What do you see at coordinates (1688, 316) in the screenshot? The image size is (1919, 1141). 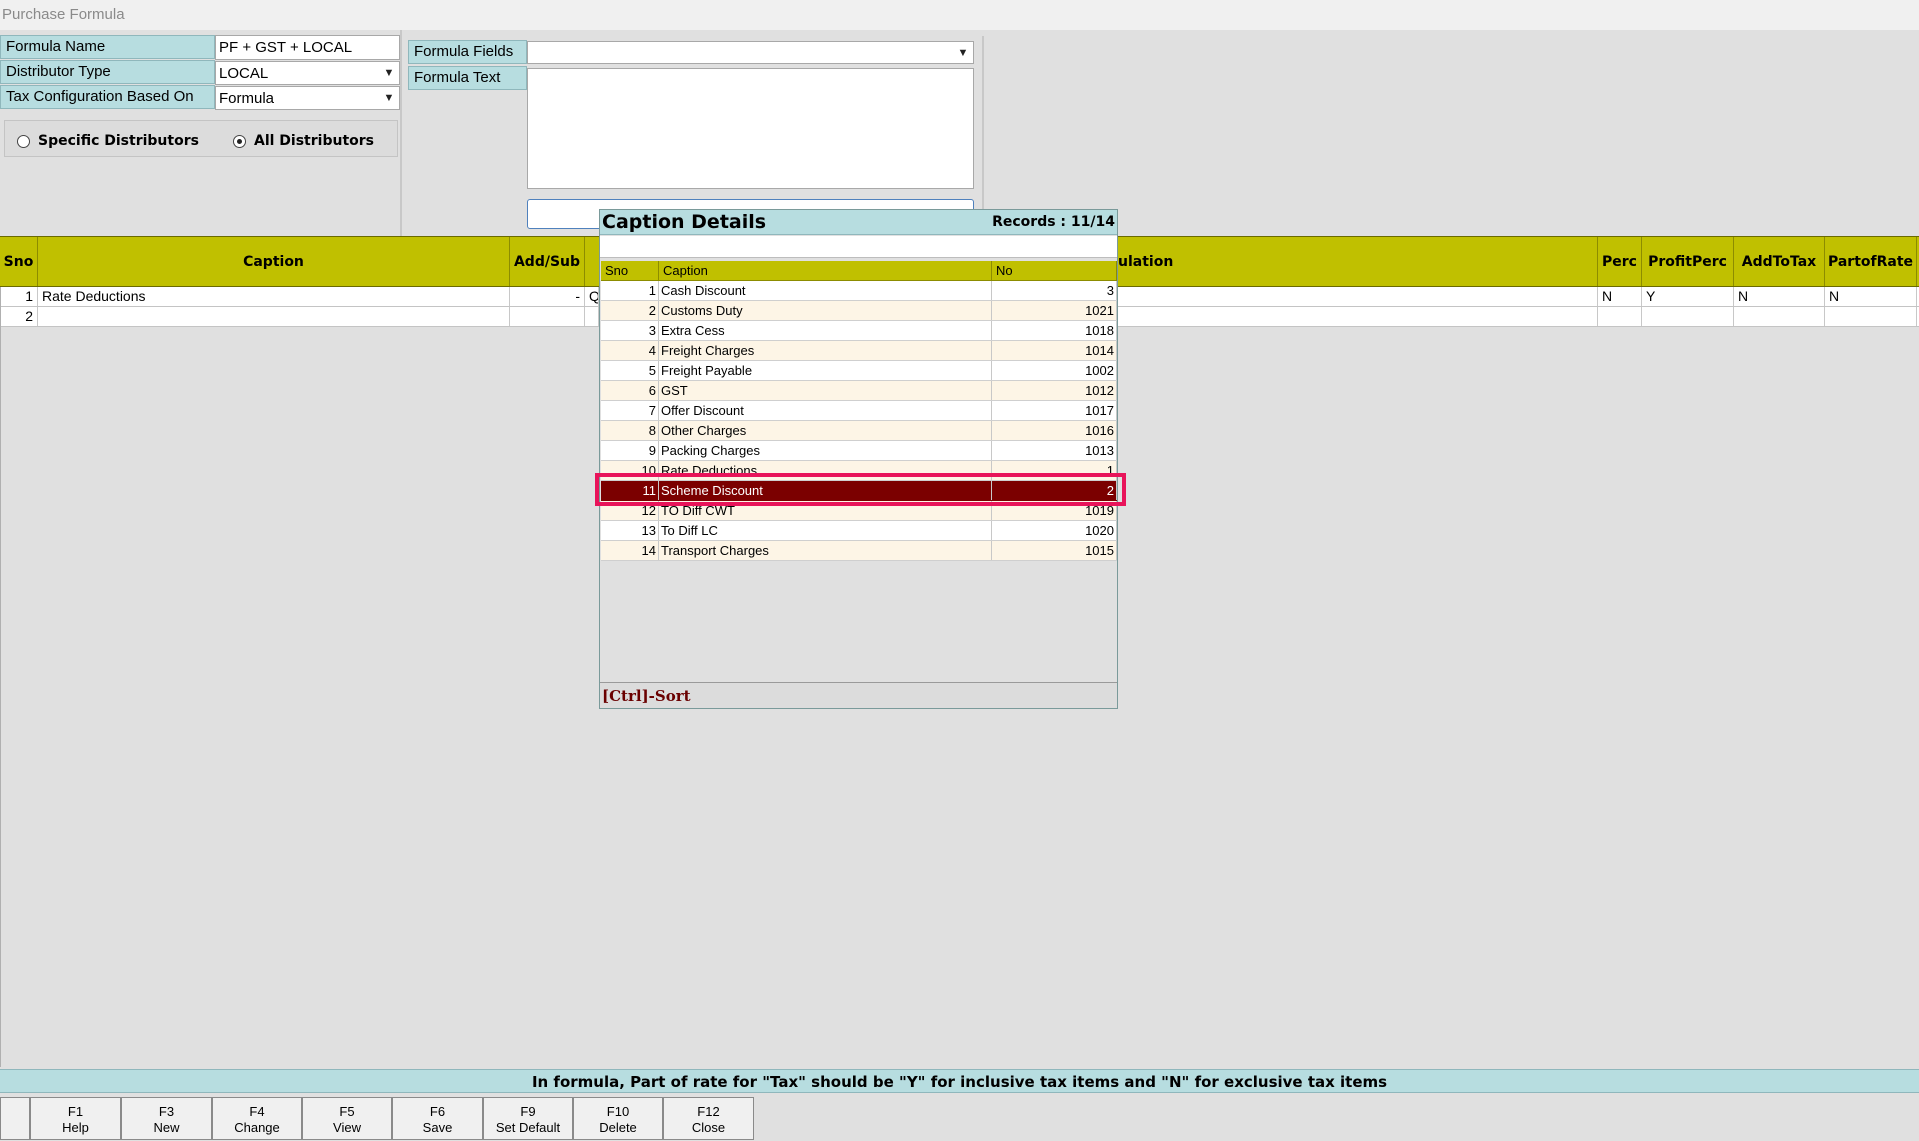 I see `cell-profit-perc` at bounding box center [1688, 316].